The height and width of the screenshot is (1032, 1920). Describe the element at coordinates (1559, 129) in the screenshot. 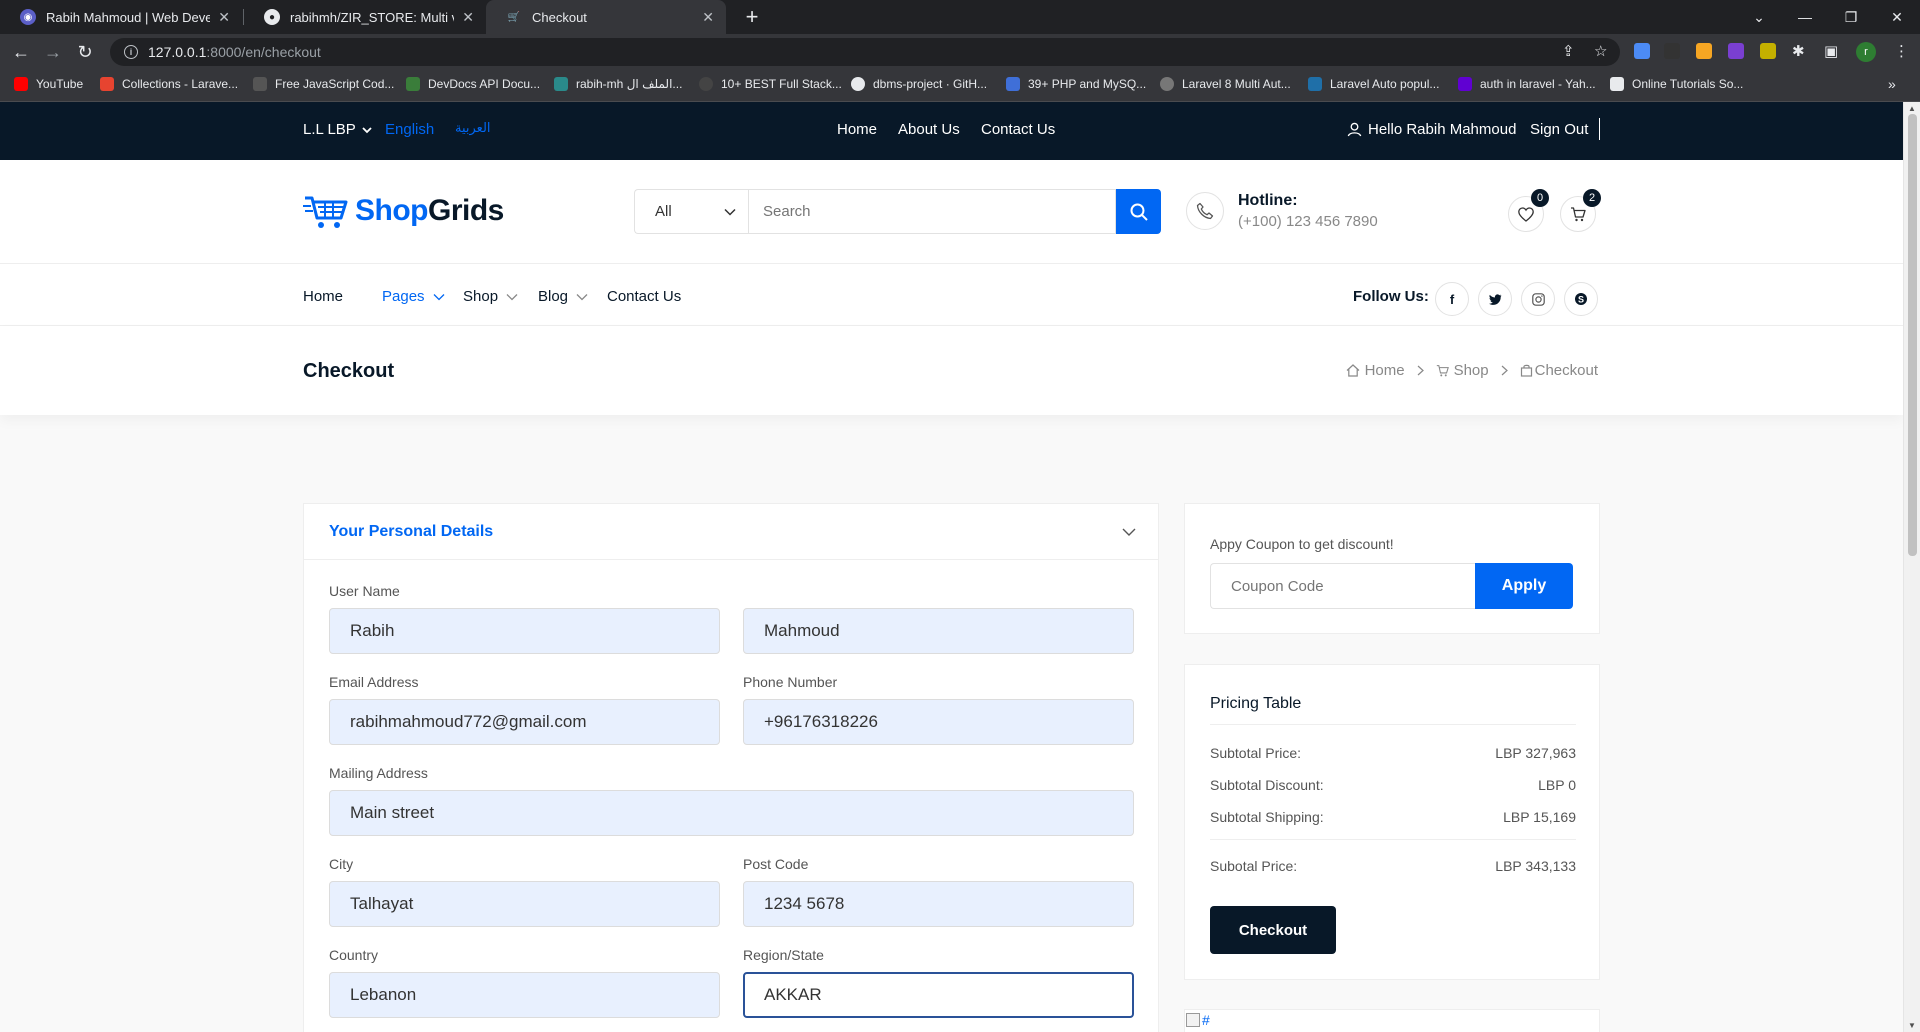

I see `sign-out-link: Sign Out` at that location.